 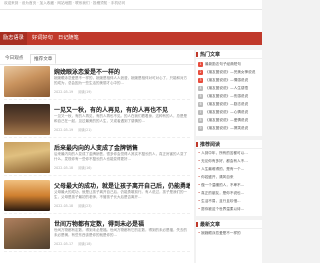 I want to click on rank-number: 3, so click(x=200, y=80).